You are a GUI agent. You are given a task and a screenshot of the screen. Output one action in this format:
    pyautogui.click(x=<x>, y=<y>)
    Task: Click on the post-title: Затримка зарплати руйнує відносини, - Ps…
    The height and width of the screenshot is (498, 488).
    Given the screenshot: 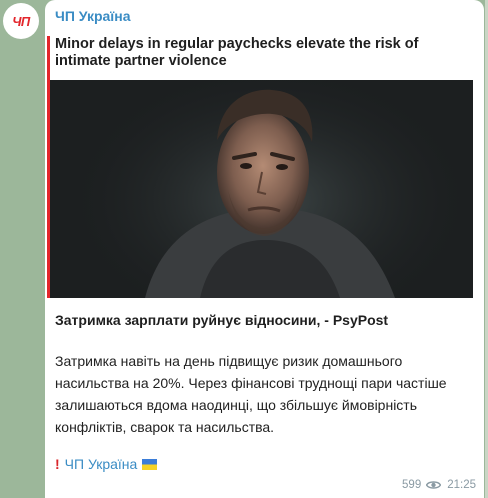 What is the action you would take?
    pyautogui.click(x=222, y=320)
    